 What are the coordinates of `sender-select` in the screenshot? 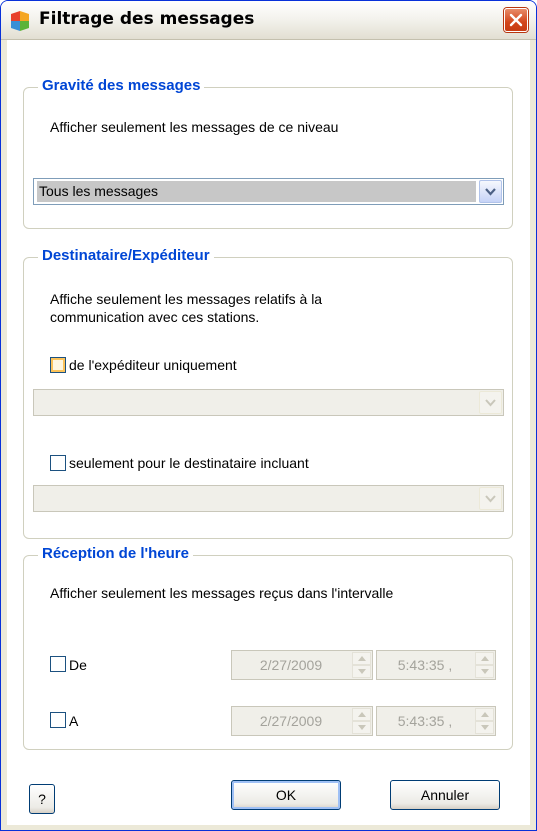 It's located at (268, 402).